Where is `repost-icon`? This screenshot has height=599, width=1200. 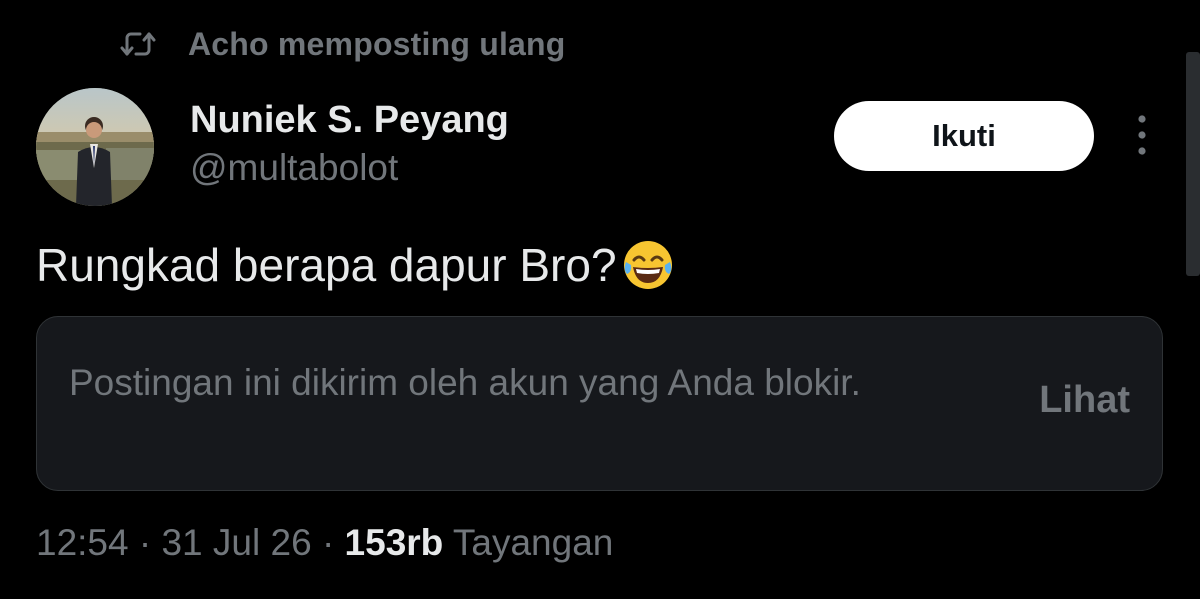
repost-icon is located at coordinates (138, 44).